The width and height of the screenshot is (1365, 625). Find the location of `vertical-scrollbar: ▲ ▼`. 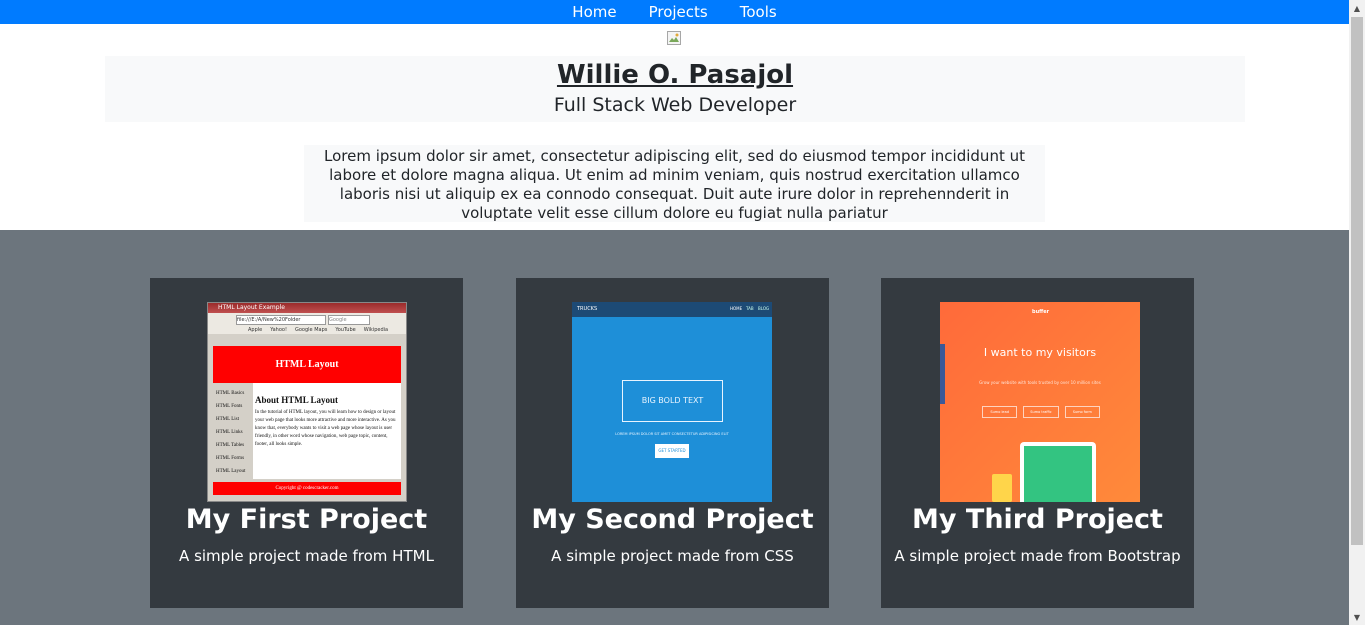

vertical-scrollbar: ▲ ▼ is located at coordinates (1357, 312).